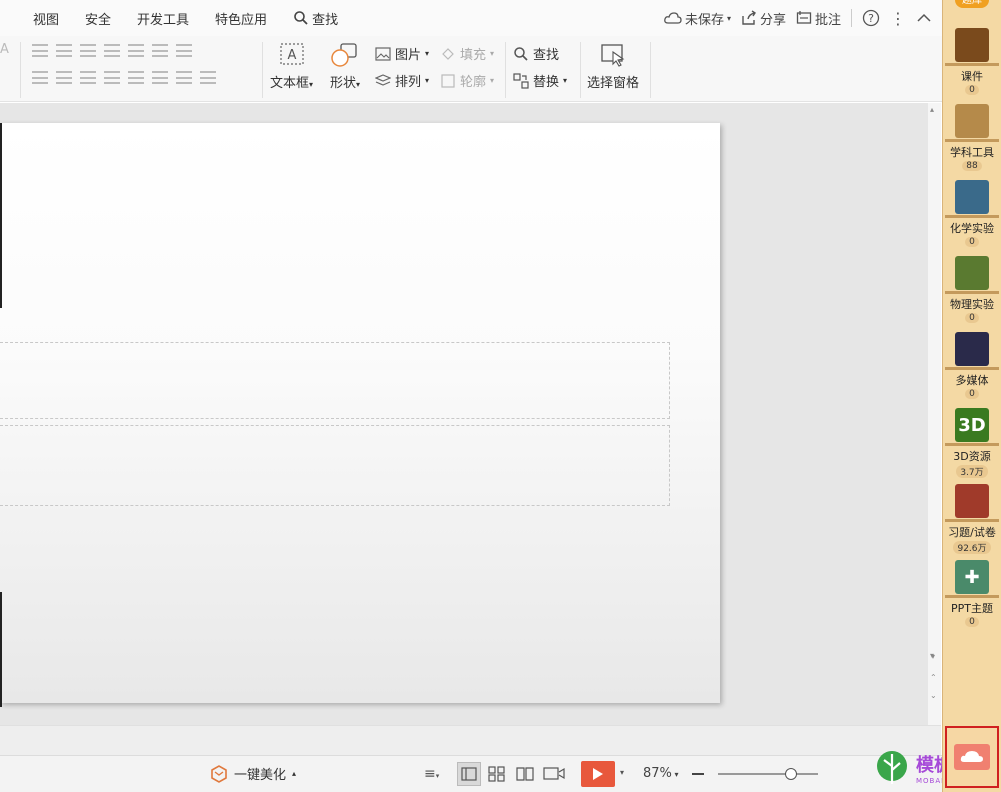  I want to click on sidebar-item: 化学实验 0, so click(972, 213).